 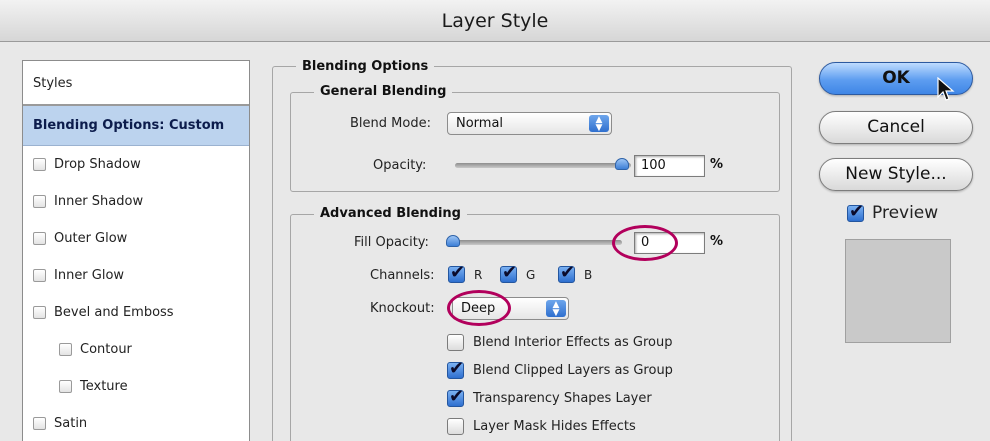 I want to click on styles-item-label: Inner Glow, so click(x=89, y=275).